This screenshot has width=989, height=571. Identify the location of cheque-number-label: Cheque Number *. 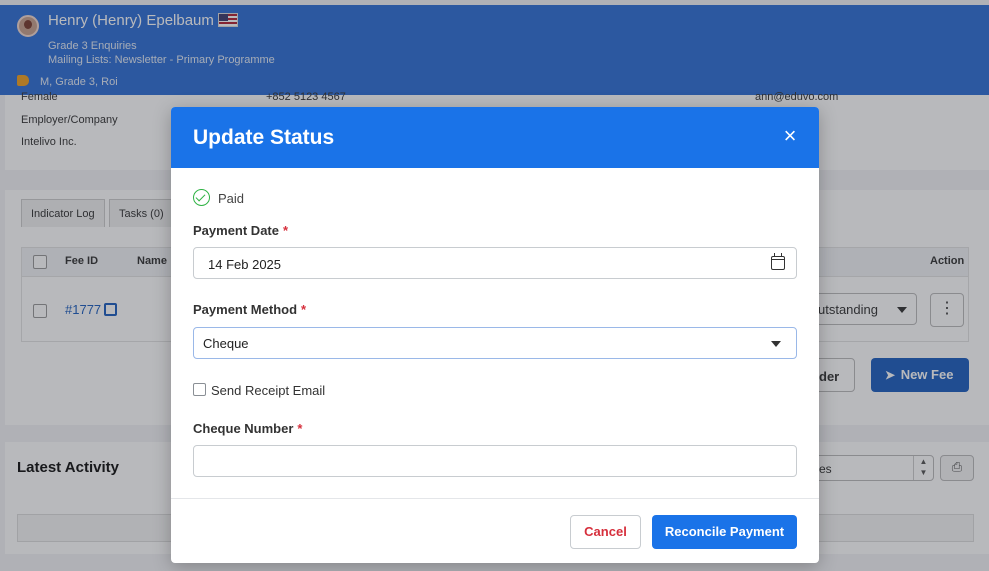
(247, 428).